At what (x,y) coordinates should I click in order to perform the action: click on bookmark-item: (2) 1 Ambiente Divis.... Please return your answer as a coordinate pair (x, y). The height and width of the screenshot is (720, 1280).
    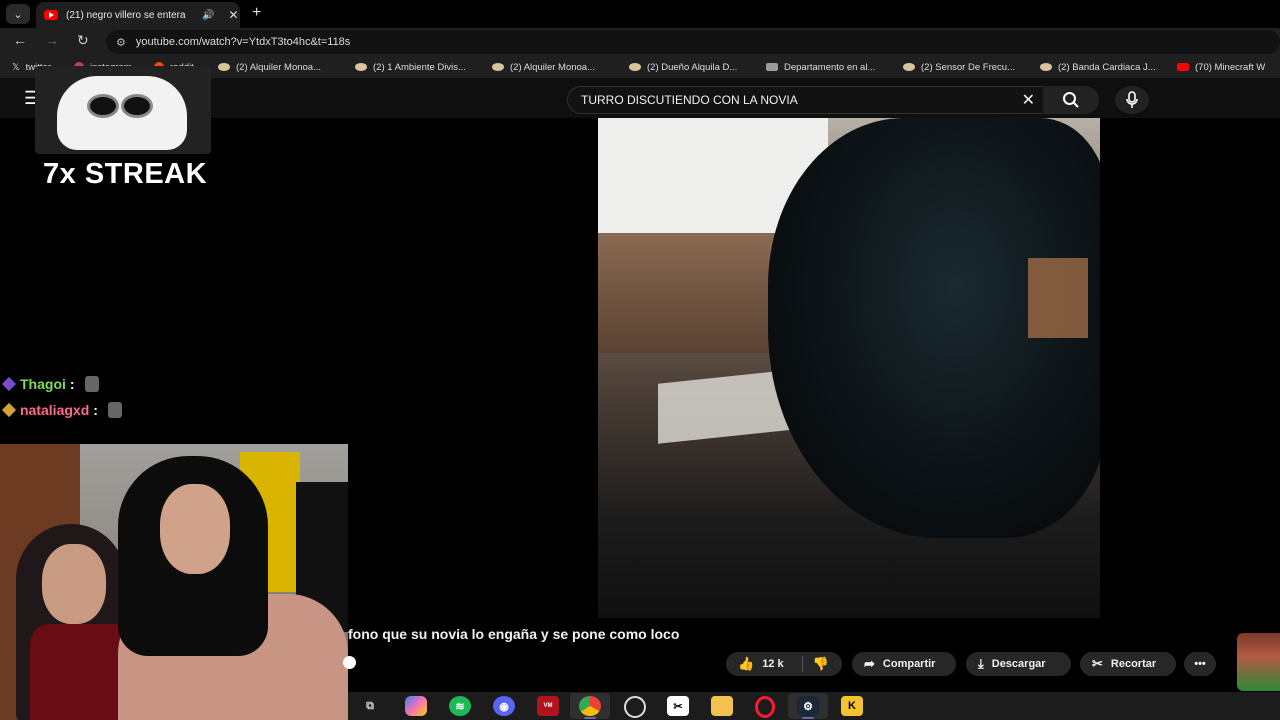
    Looking at the image, I should click on (423, 67).